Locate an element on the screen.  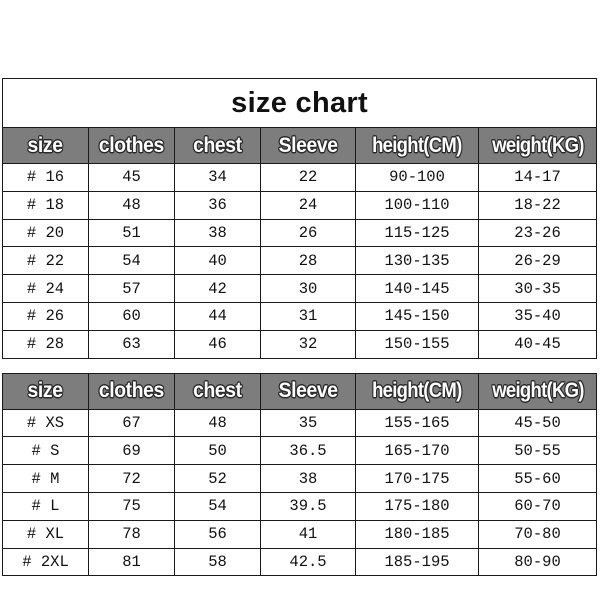
cell-sleeve: 36.5 is located at coordinates (308, 451).